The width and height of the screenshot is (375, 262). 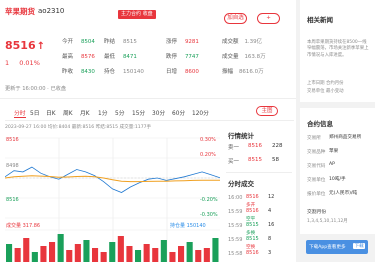 What do you see at coordinates (85, 112) in the screenshot?
I see `tab-monthly-k: 月K` at bounding box center [85, 112].